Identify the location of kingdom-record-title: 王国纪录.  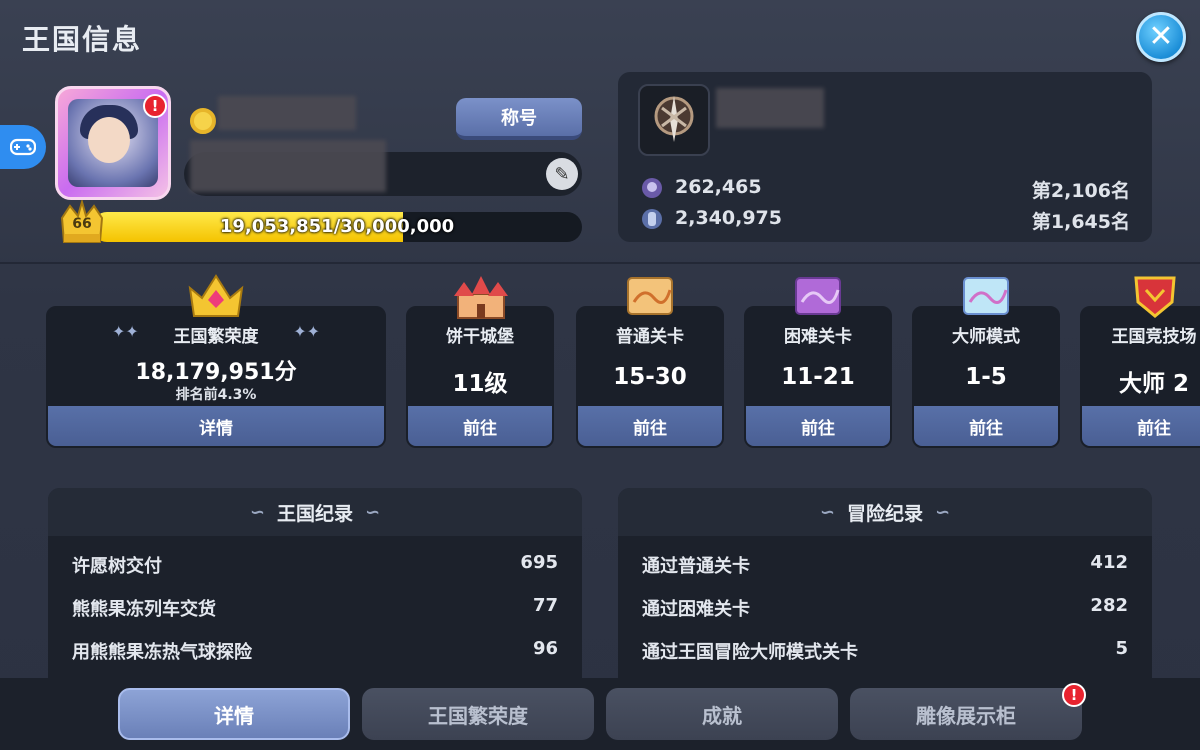
(314, 513).